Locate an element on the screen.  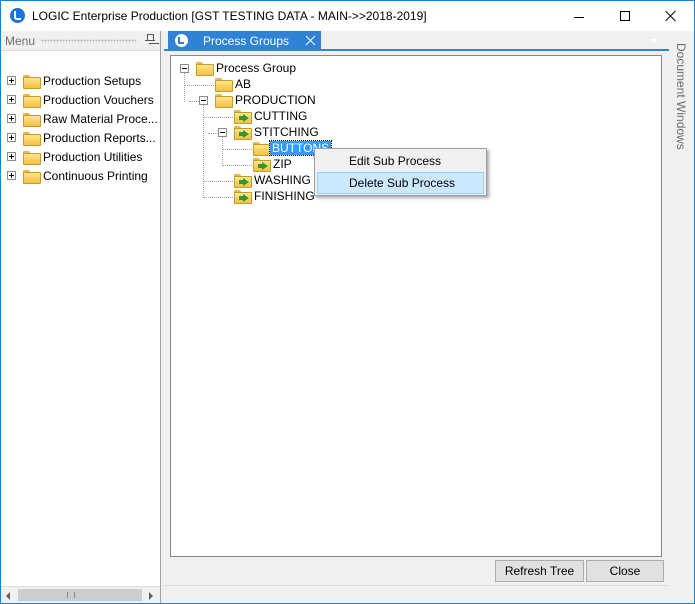
pin-icon is located at coordinates (150, 40).